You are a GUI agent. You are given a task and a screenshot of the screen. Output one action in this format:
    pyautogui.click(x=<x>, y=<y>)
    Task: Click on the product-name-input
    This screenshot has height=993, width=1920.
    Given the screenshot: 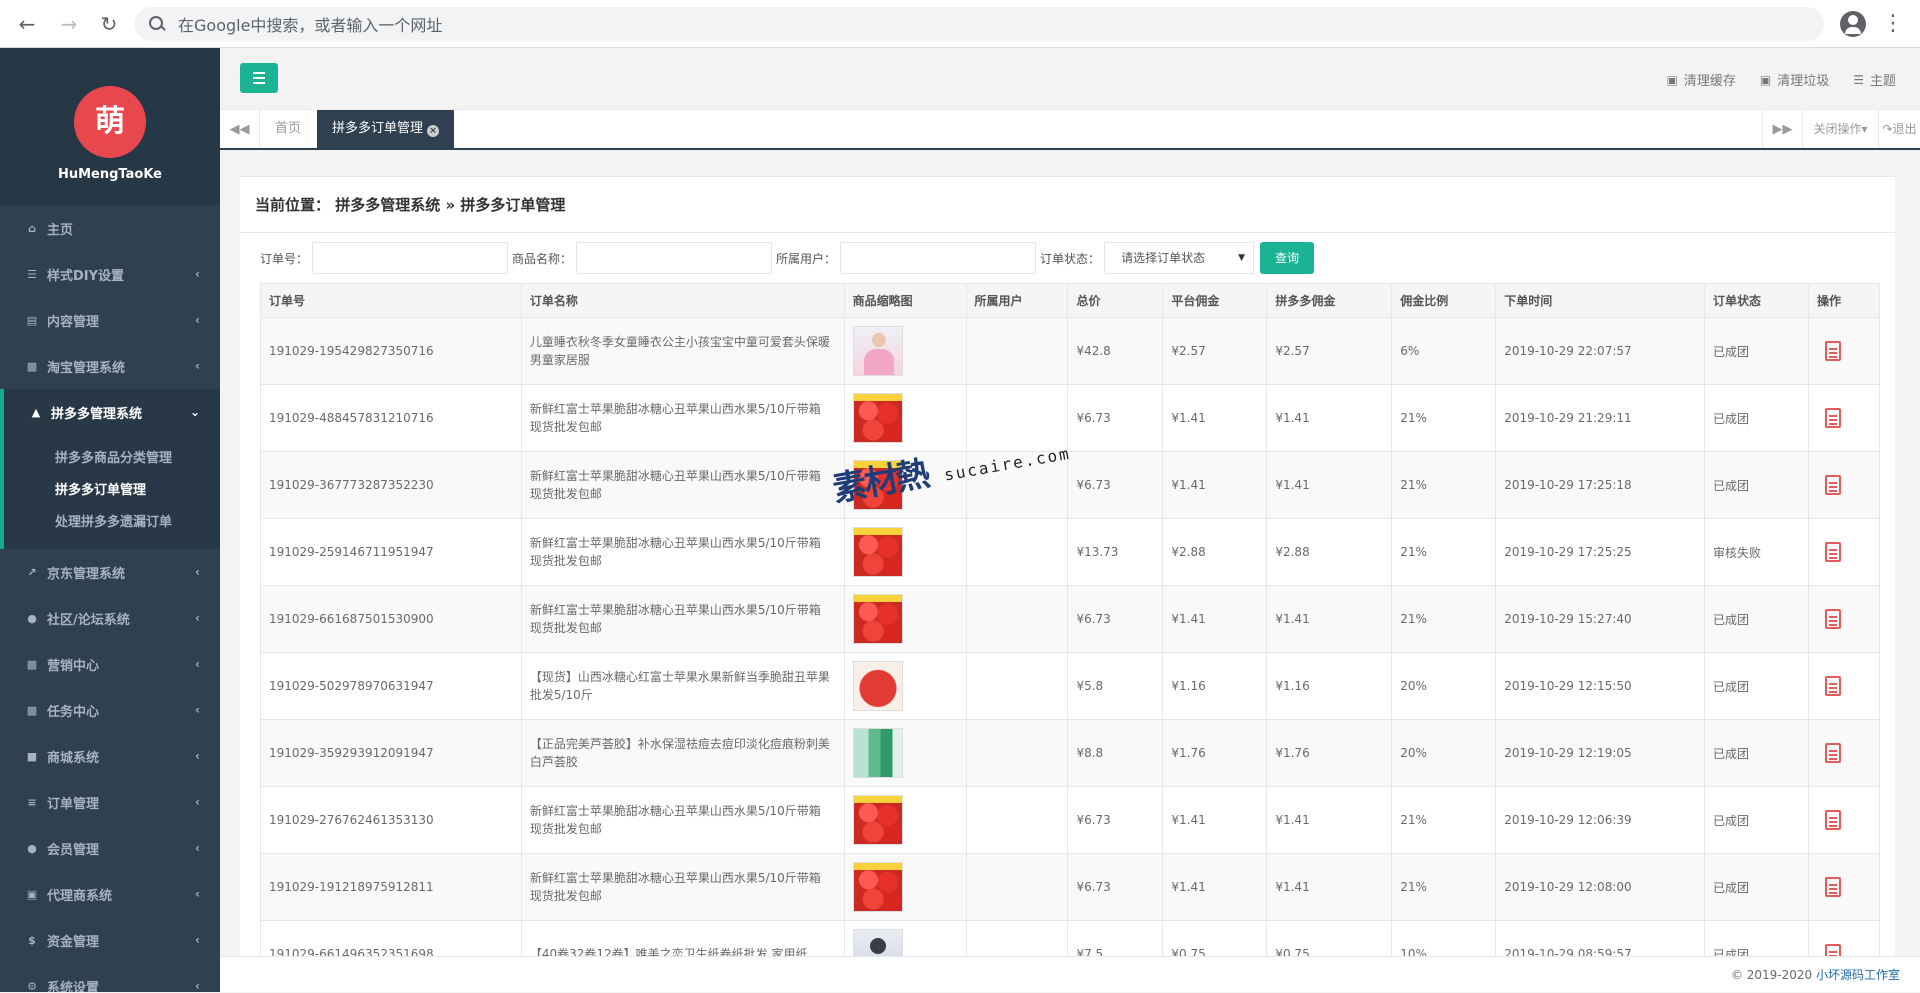 What is the action you would take?
    pyautogui.click(x=674, y=258)
    